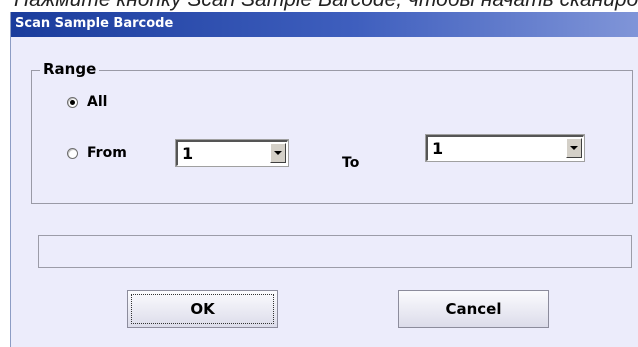  I want to click on to-value: 1, so click(438, 148).